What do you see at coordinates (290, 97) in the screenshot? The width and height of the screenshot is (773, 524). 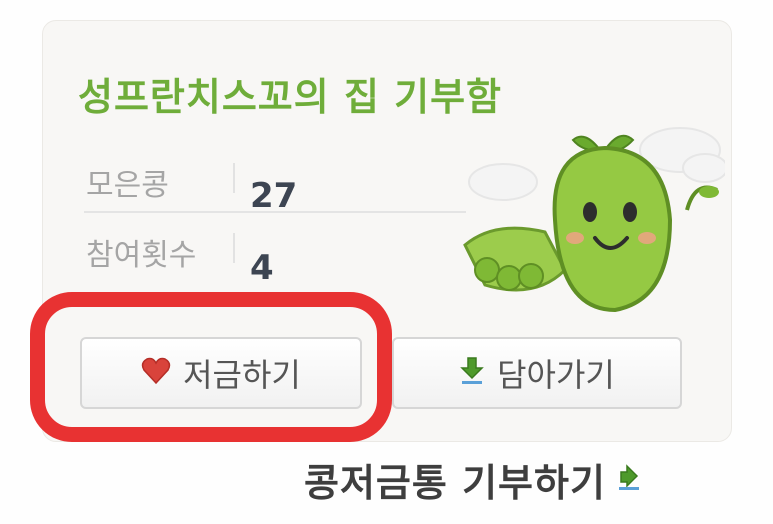 I see `widget-title: 성프란치스꼬의 집 기부함` at bounding box center [290, 97].